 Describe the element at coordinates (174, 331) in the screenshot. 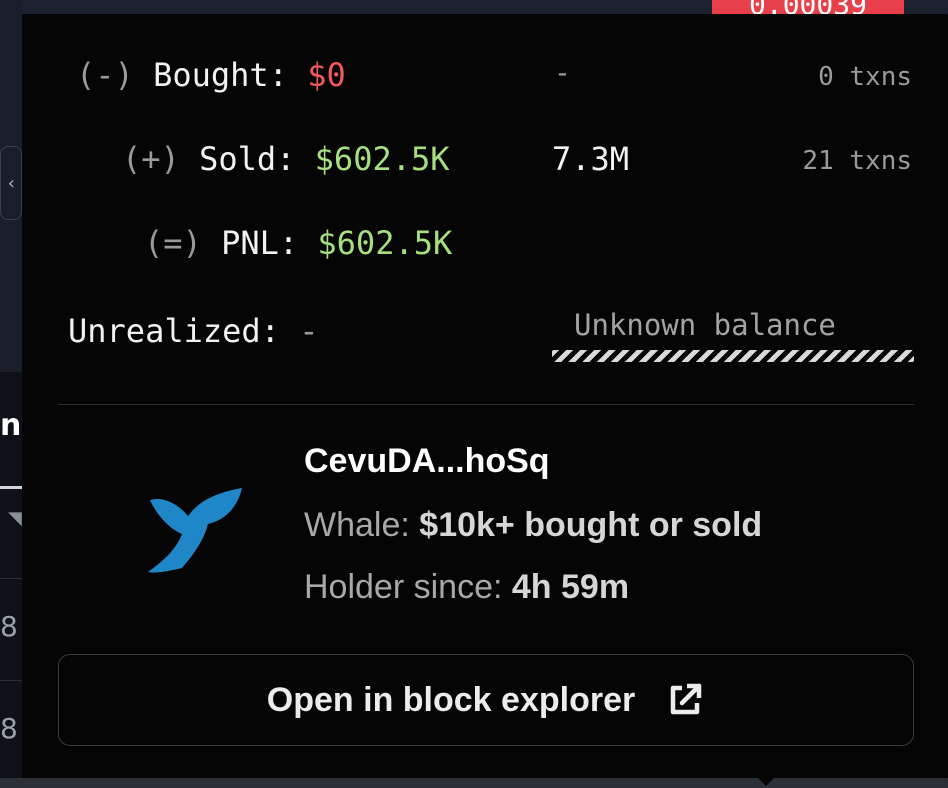

I see `unrealized-label: Unrealized:` at that location.